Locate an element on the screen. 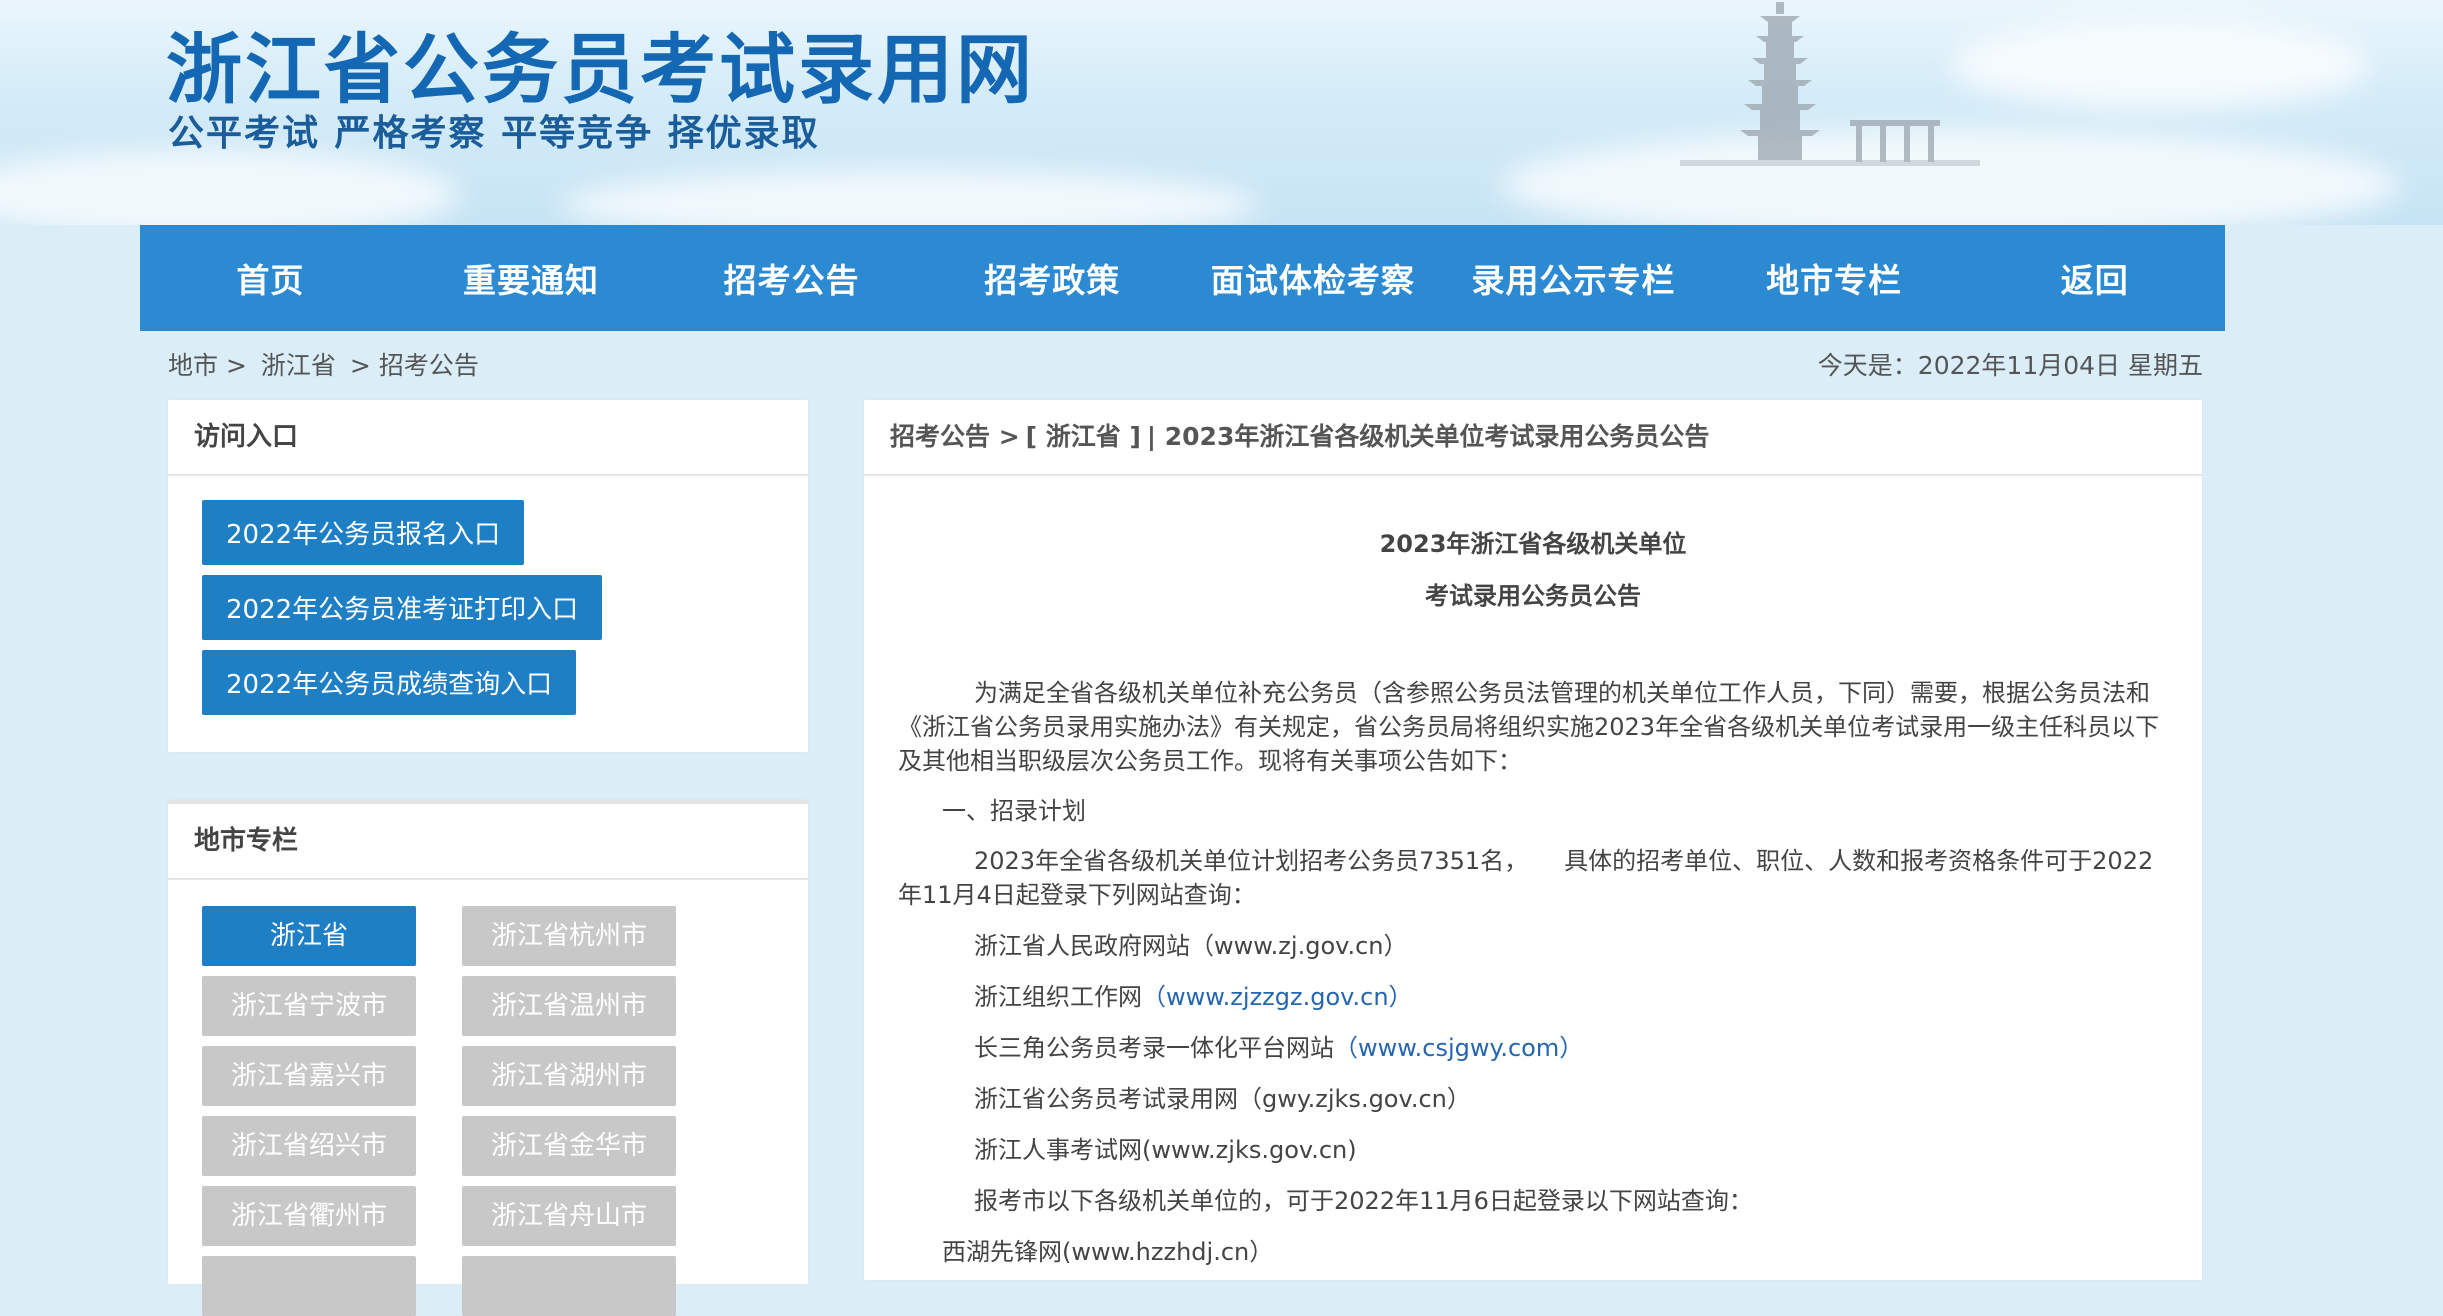  site-url: （www.zj.gov.cn） is located at coordinates (1299, 946).